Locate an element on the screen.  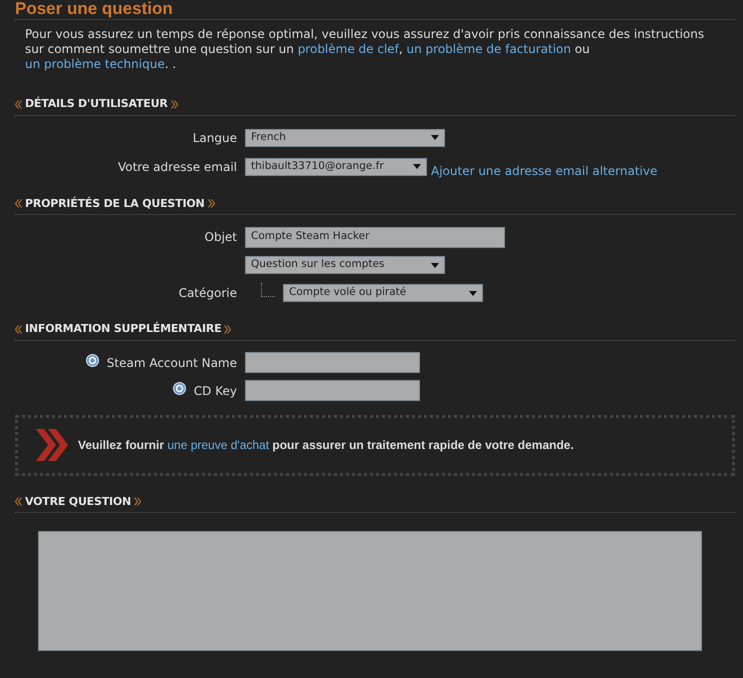
page-title: Poser une question is located at coordinates (375, 10).